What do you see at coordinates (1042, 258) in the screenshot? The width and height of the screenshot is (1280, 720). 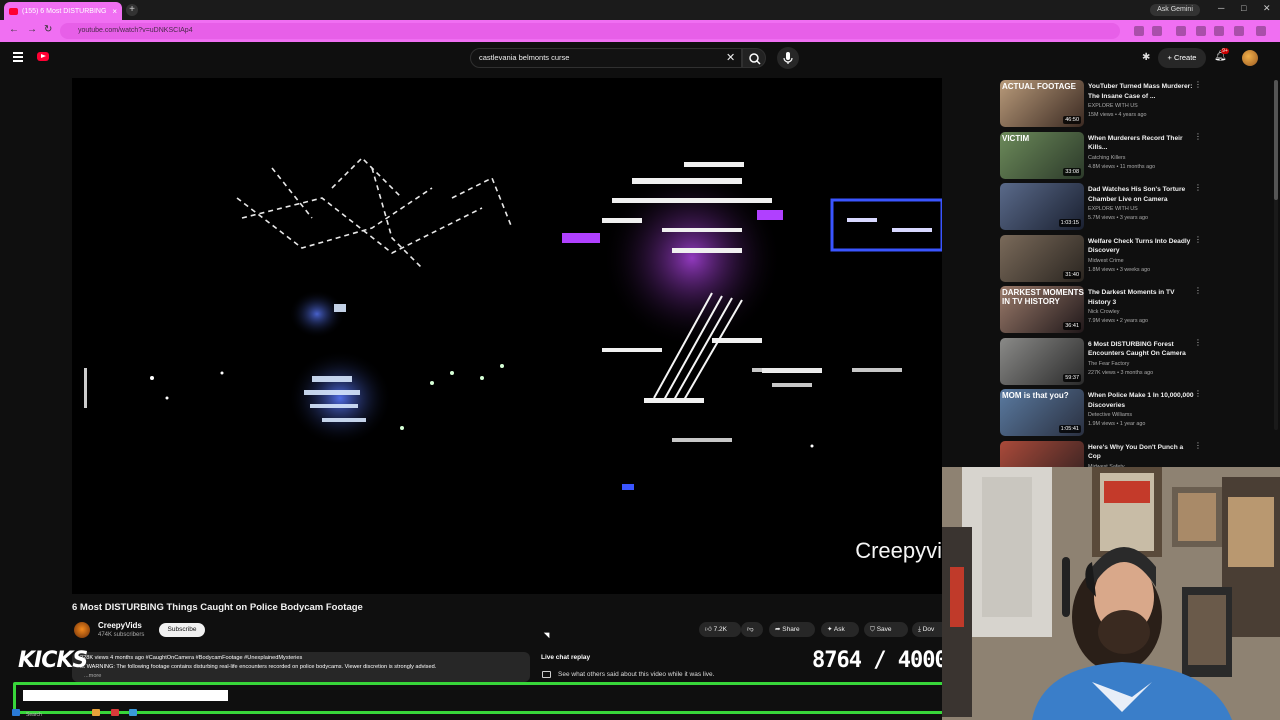 I see `video-thumbnail: 31:40` at bounding box center [1042, 258].